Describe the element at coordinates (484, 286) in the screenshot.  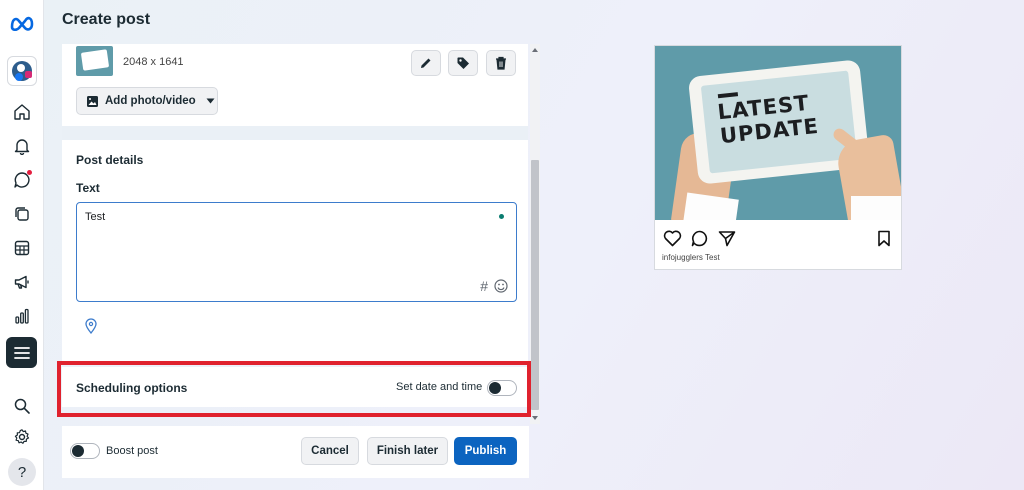
I see `hashtag-icon: #` at that location.